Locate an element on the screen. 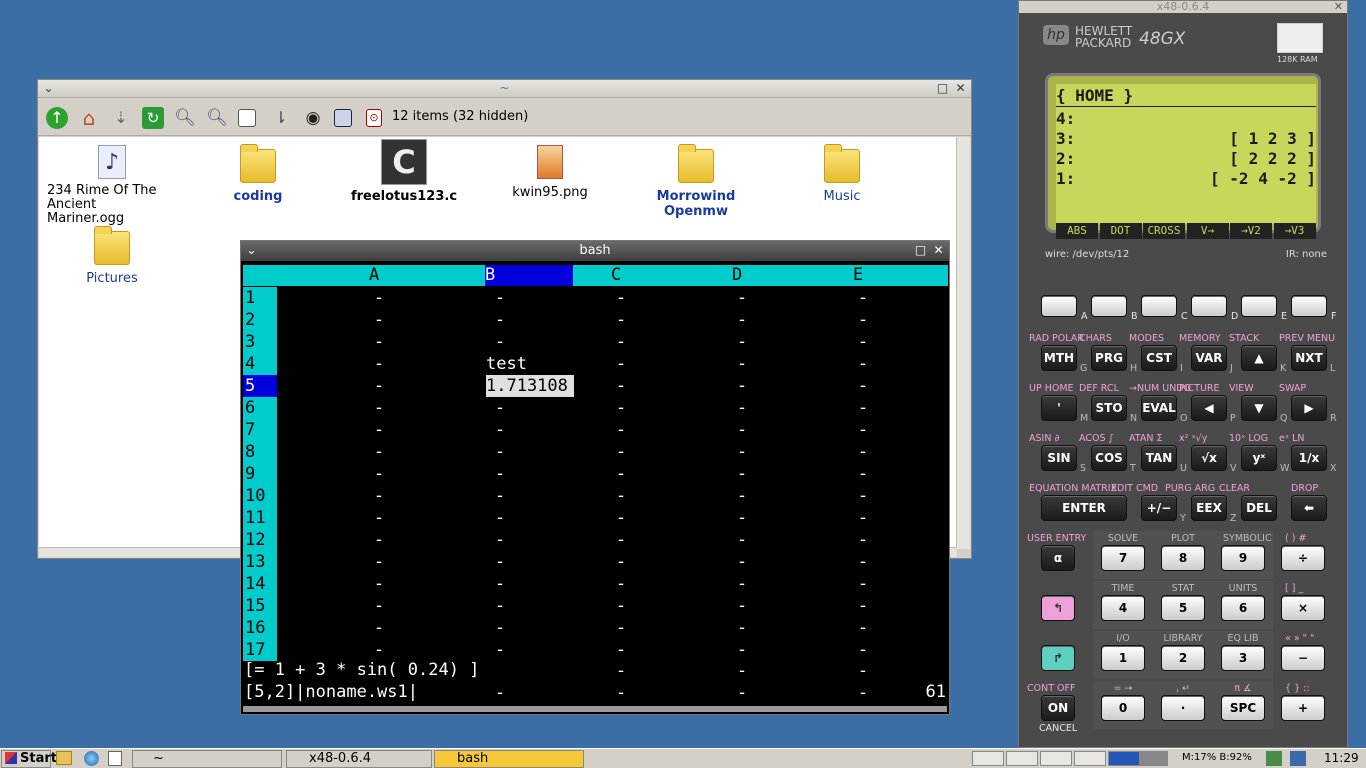 The height and width of the screenshot is (768, 1366). column-header: B is located at coordinates (529, 275).